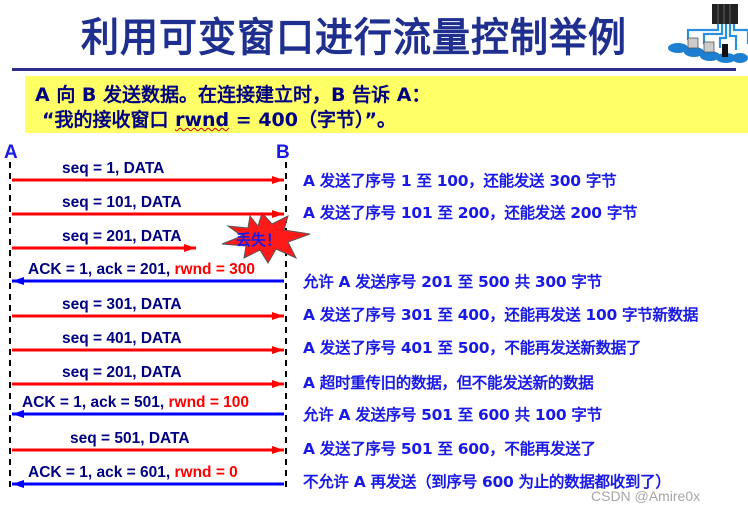 The height and width of the screenshot is (514, 748). Describe the element at coordinates (101, 472) in the screenshot. I see `message-text: ACK = 1, ack = 601,` at that location.